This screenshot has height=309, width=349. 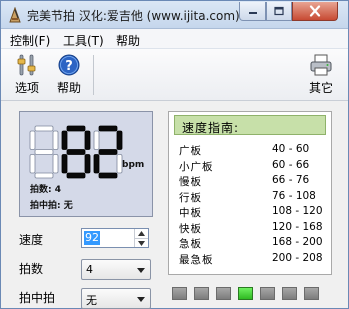 What do you see at coordinates (115, 238) in the screenshot?
I see `tempo-spinbox: 92` at bounding box center [115, 238].